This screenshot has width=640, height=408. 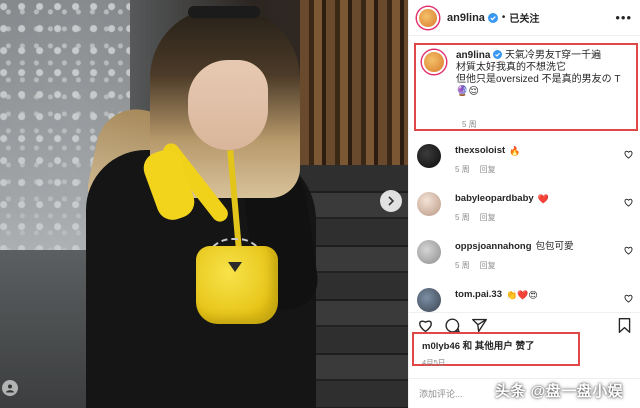 I want to click on author-username: an9lina, so click(x=466, y=18).